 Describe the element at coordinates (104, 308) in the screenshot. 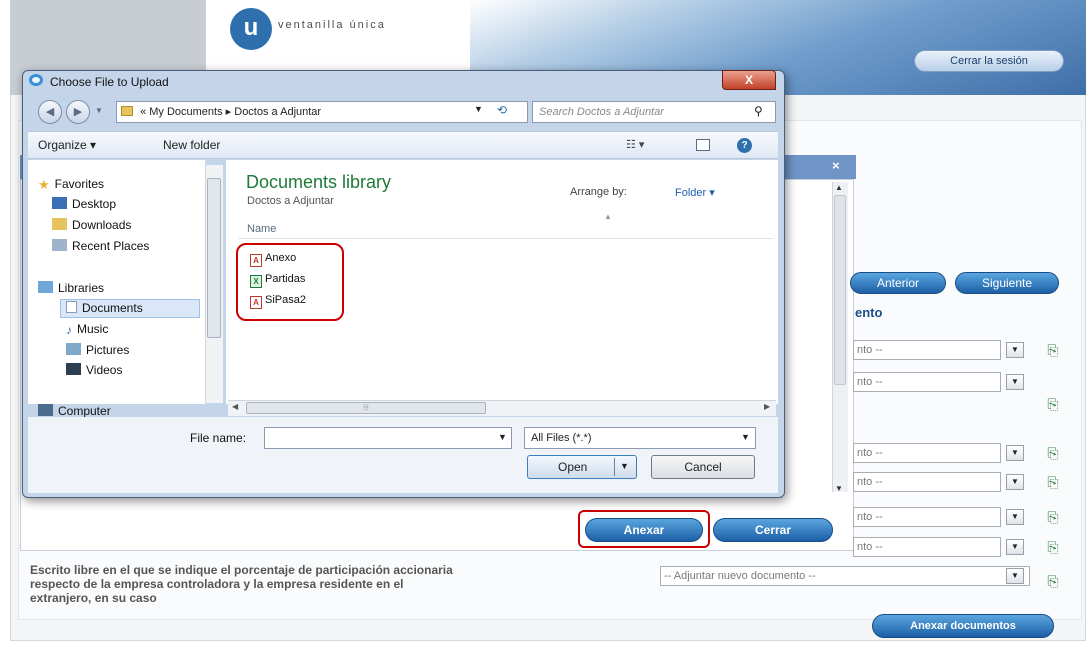

I see `nav-documents: Documents` at that location.